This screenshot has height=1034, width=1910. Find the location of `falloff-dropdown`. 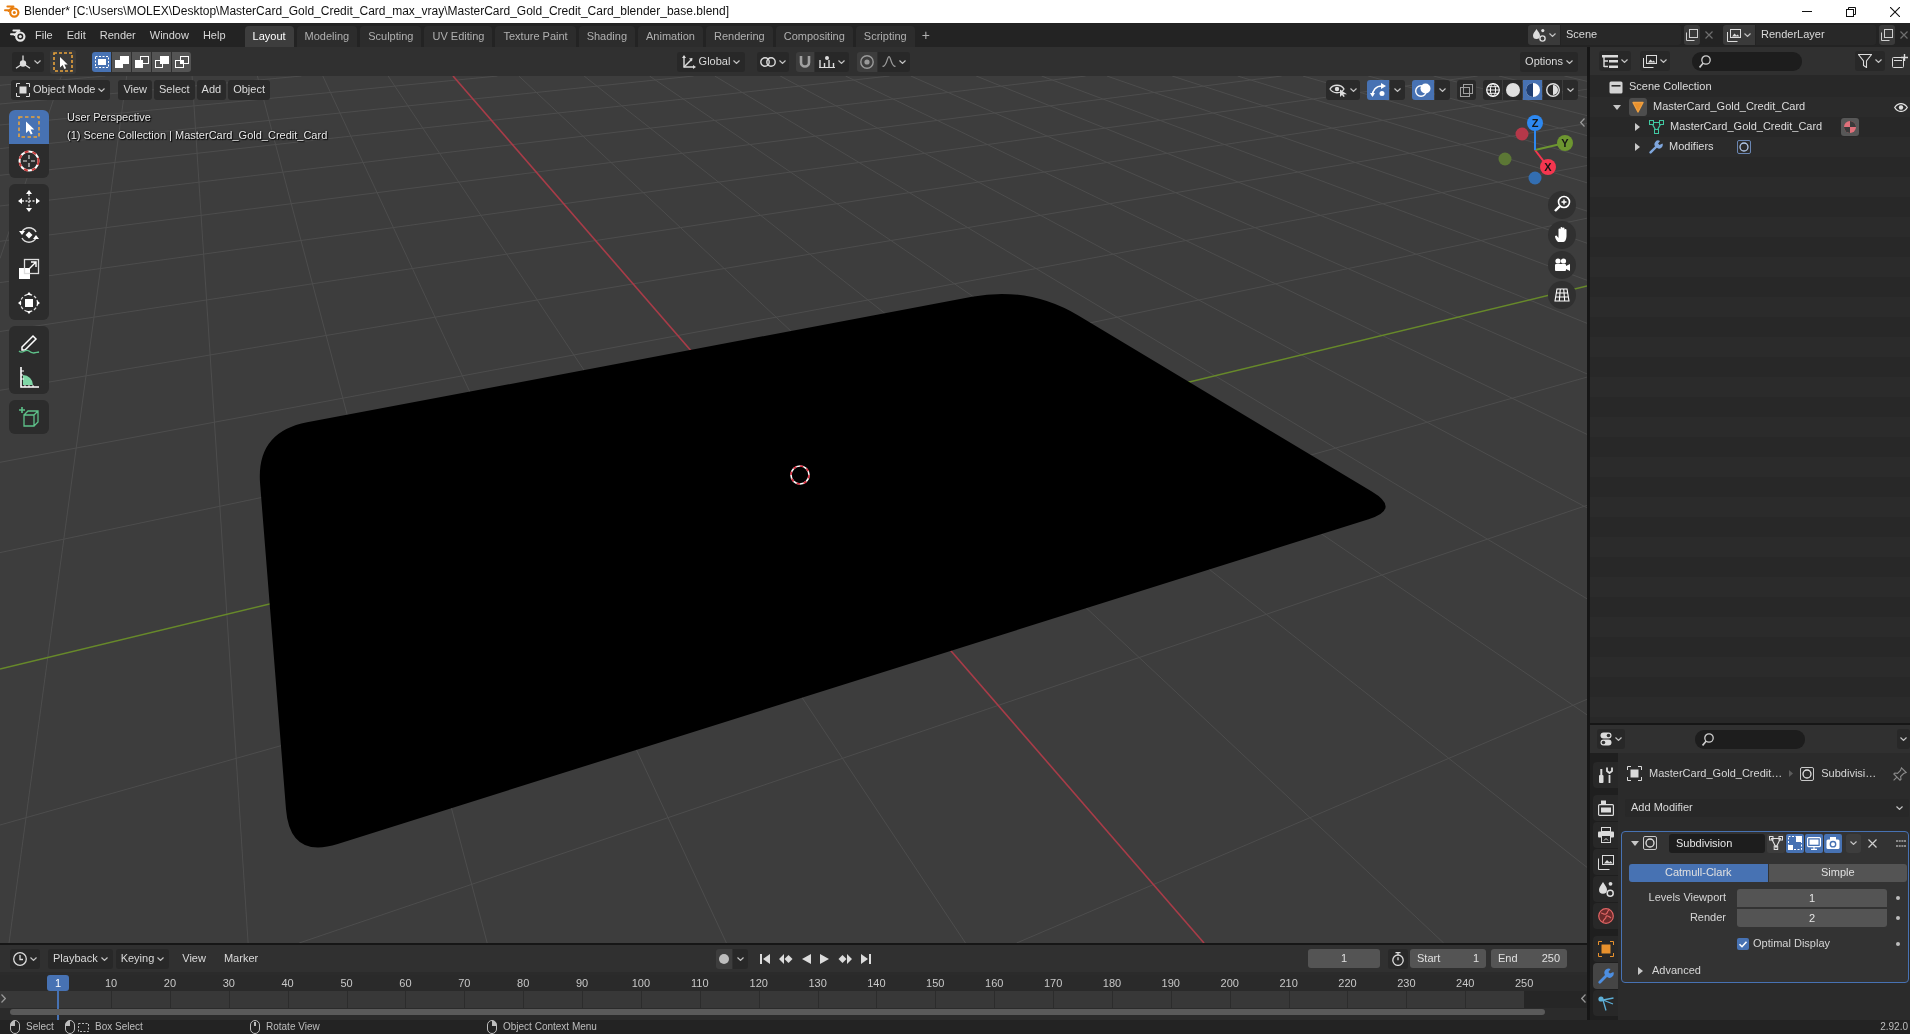

falloff-dropdown is located at coordinates (894, 61).